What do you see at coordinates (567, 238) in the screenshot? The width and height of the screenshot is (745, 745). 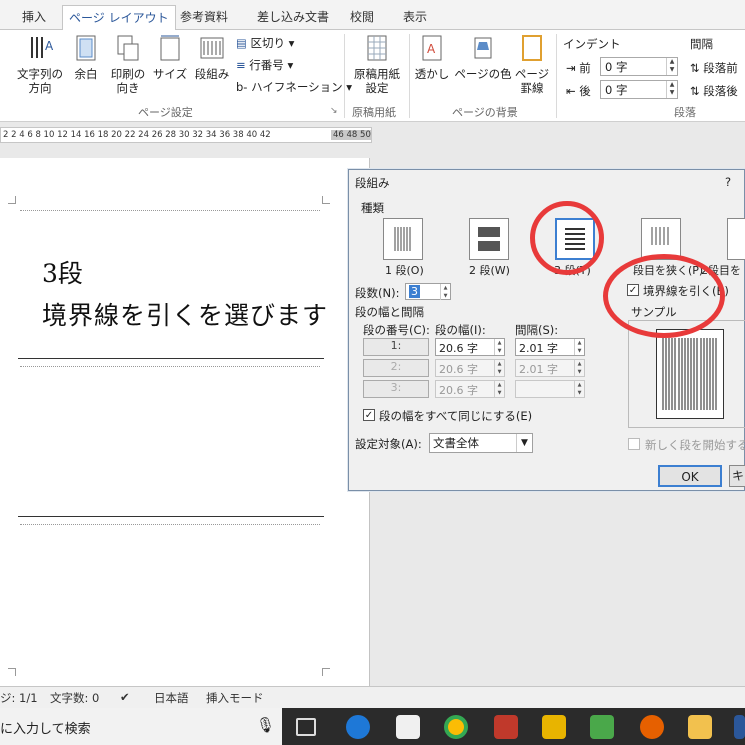 I see `highlight-circle` at bounding box center [567, 238].